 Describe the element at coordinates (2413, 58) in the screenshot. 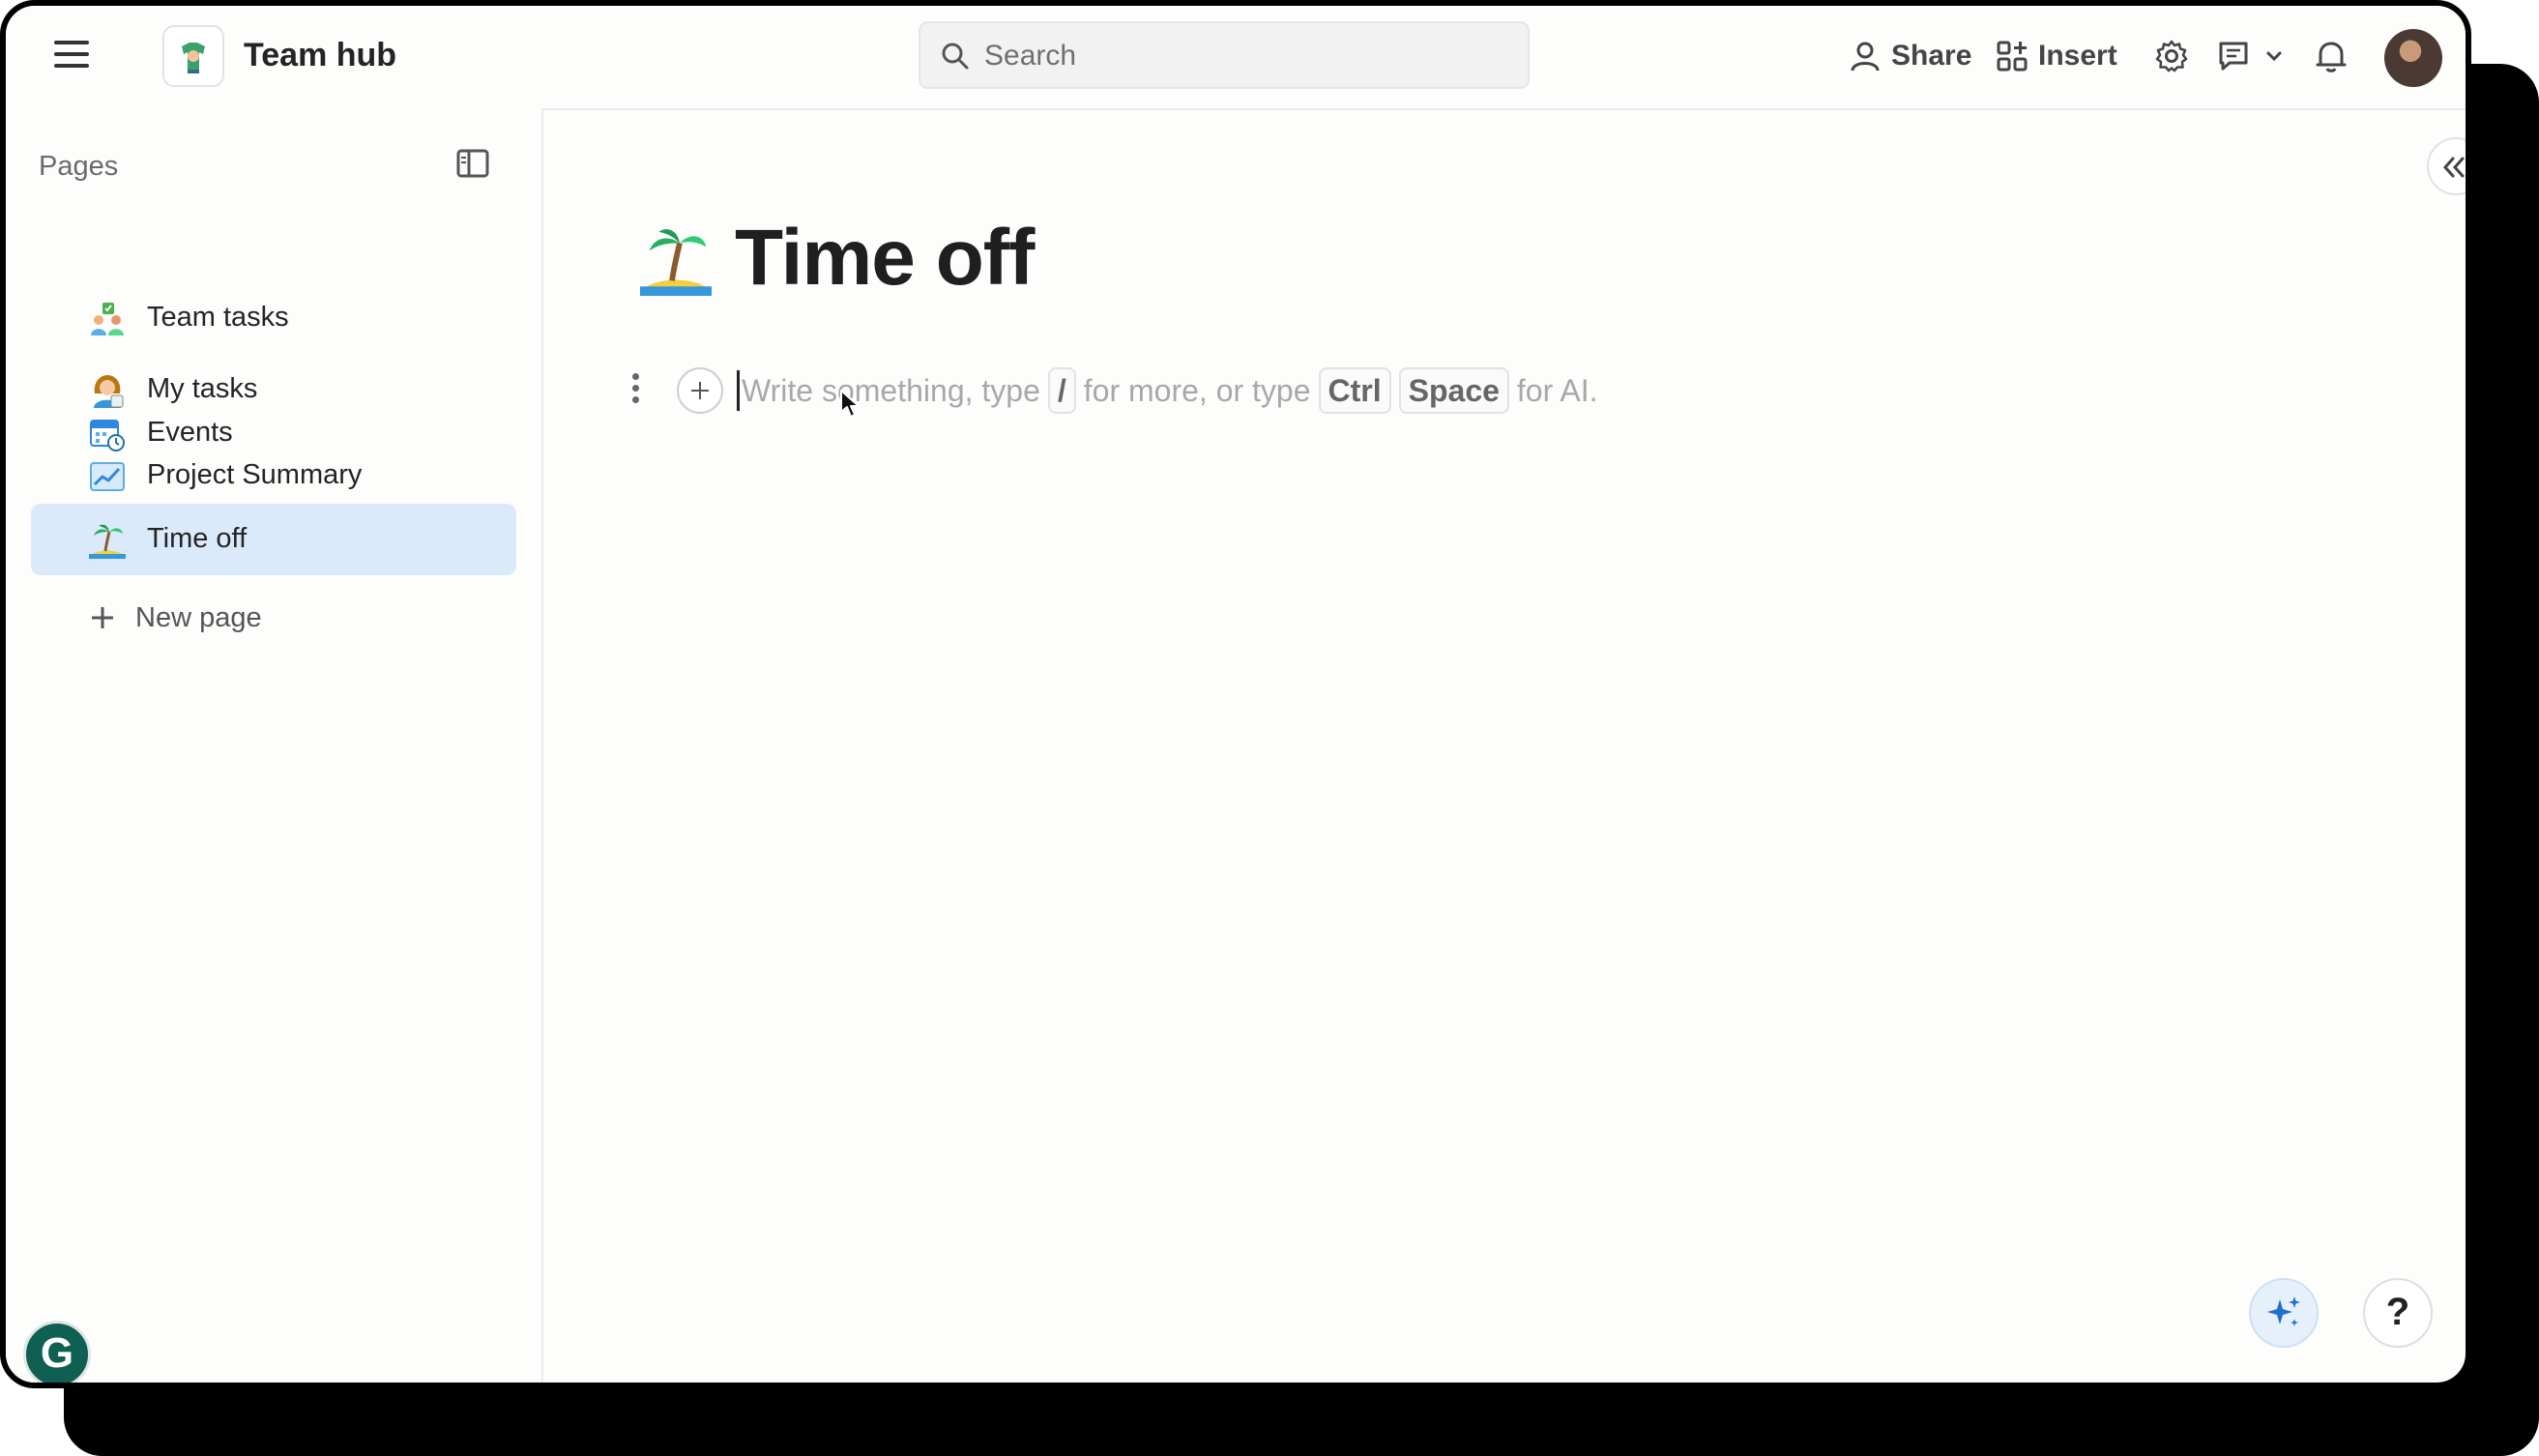

I see `avatar` at that location.